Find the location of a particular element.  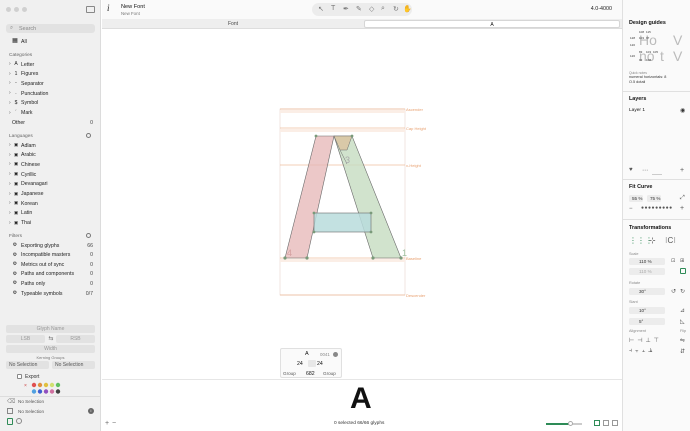

rotate-cw-icon: ↻ is located at coordinates (682, 291).